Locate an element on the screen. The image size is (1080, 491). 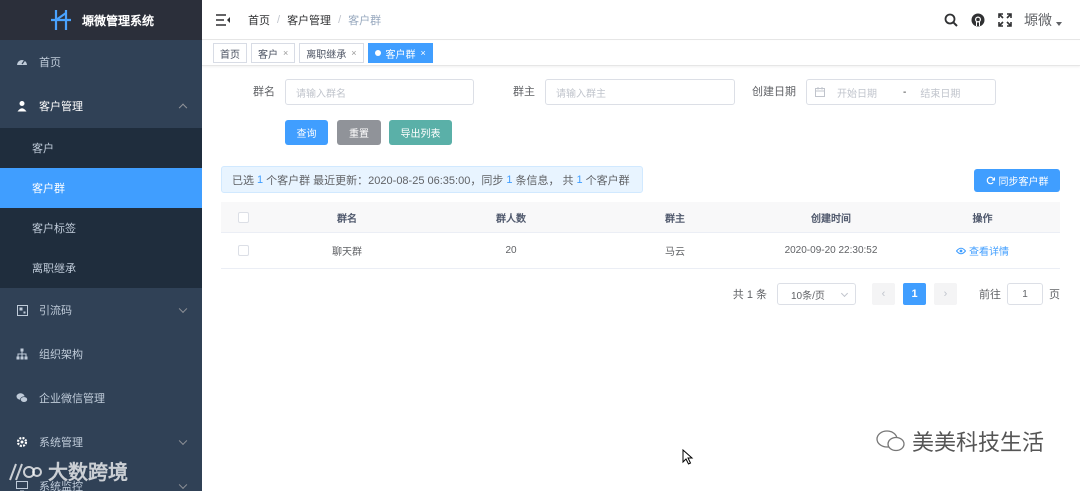
select-all-checkbox is located at coordinates (243, 217).